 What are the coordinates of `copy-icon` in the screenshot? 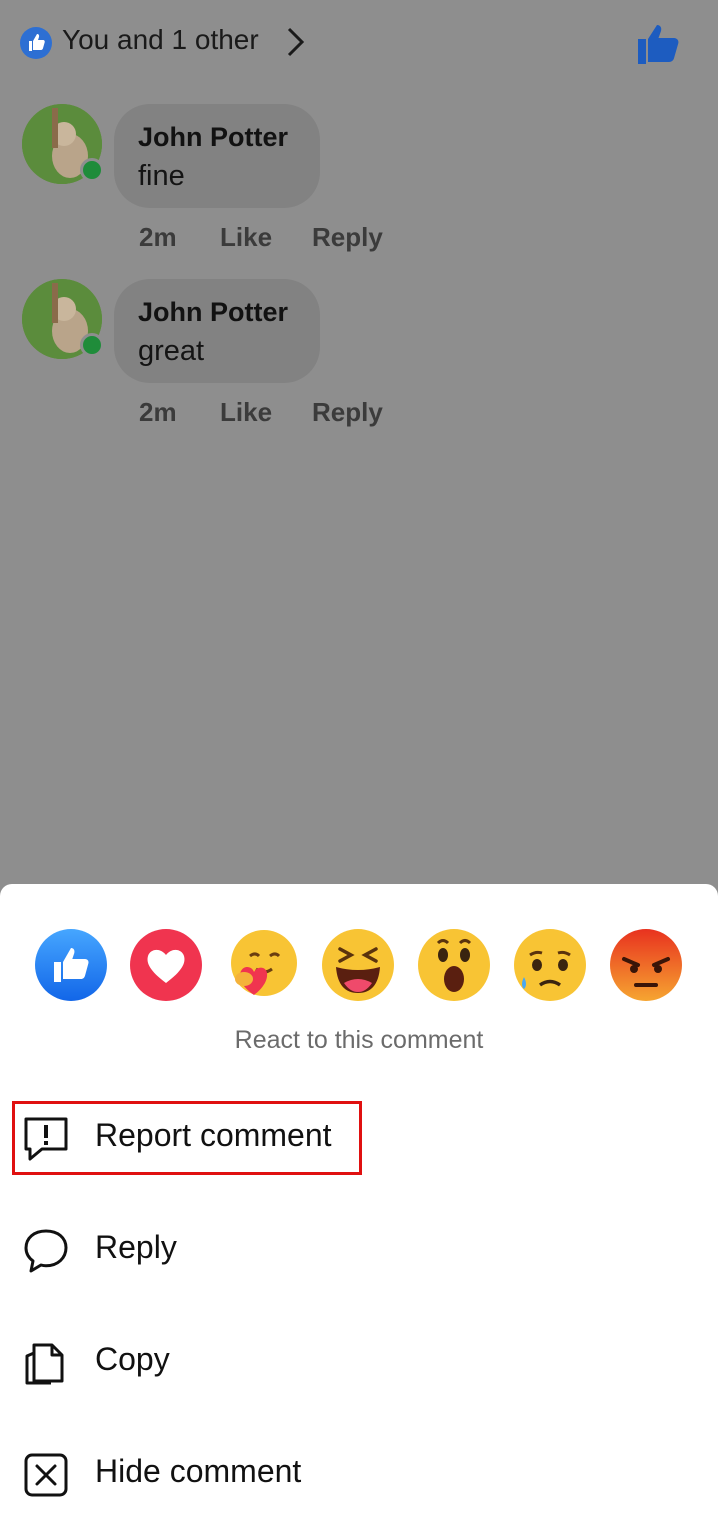 It's located at (44, 1364).